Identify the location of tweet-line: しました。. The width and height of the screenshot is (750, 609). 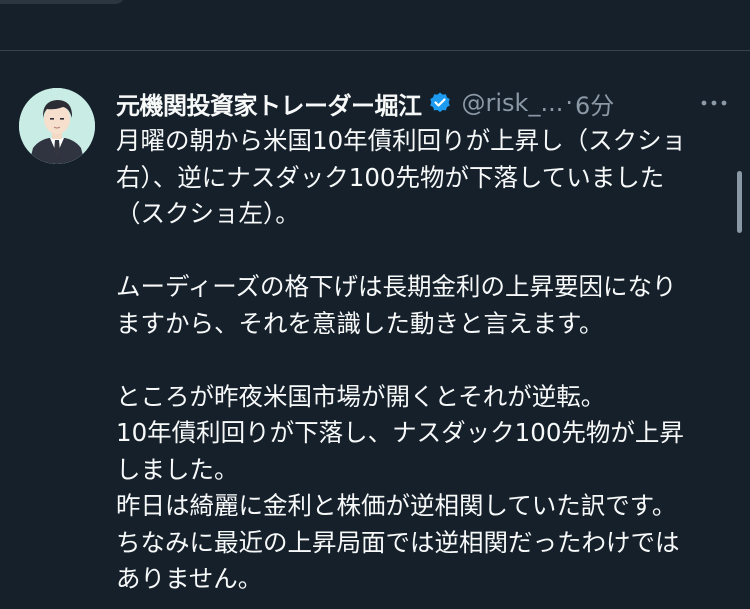
(177, 469).